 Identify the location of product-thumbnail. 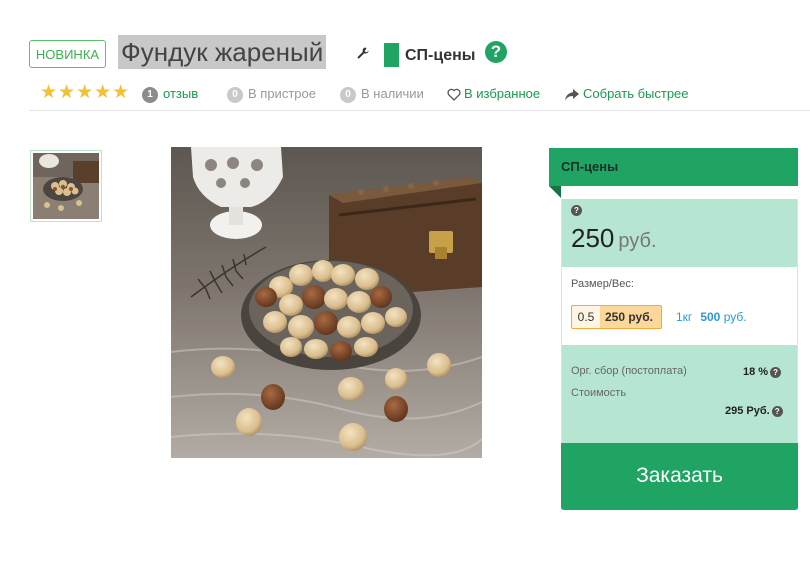
(66, 186).